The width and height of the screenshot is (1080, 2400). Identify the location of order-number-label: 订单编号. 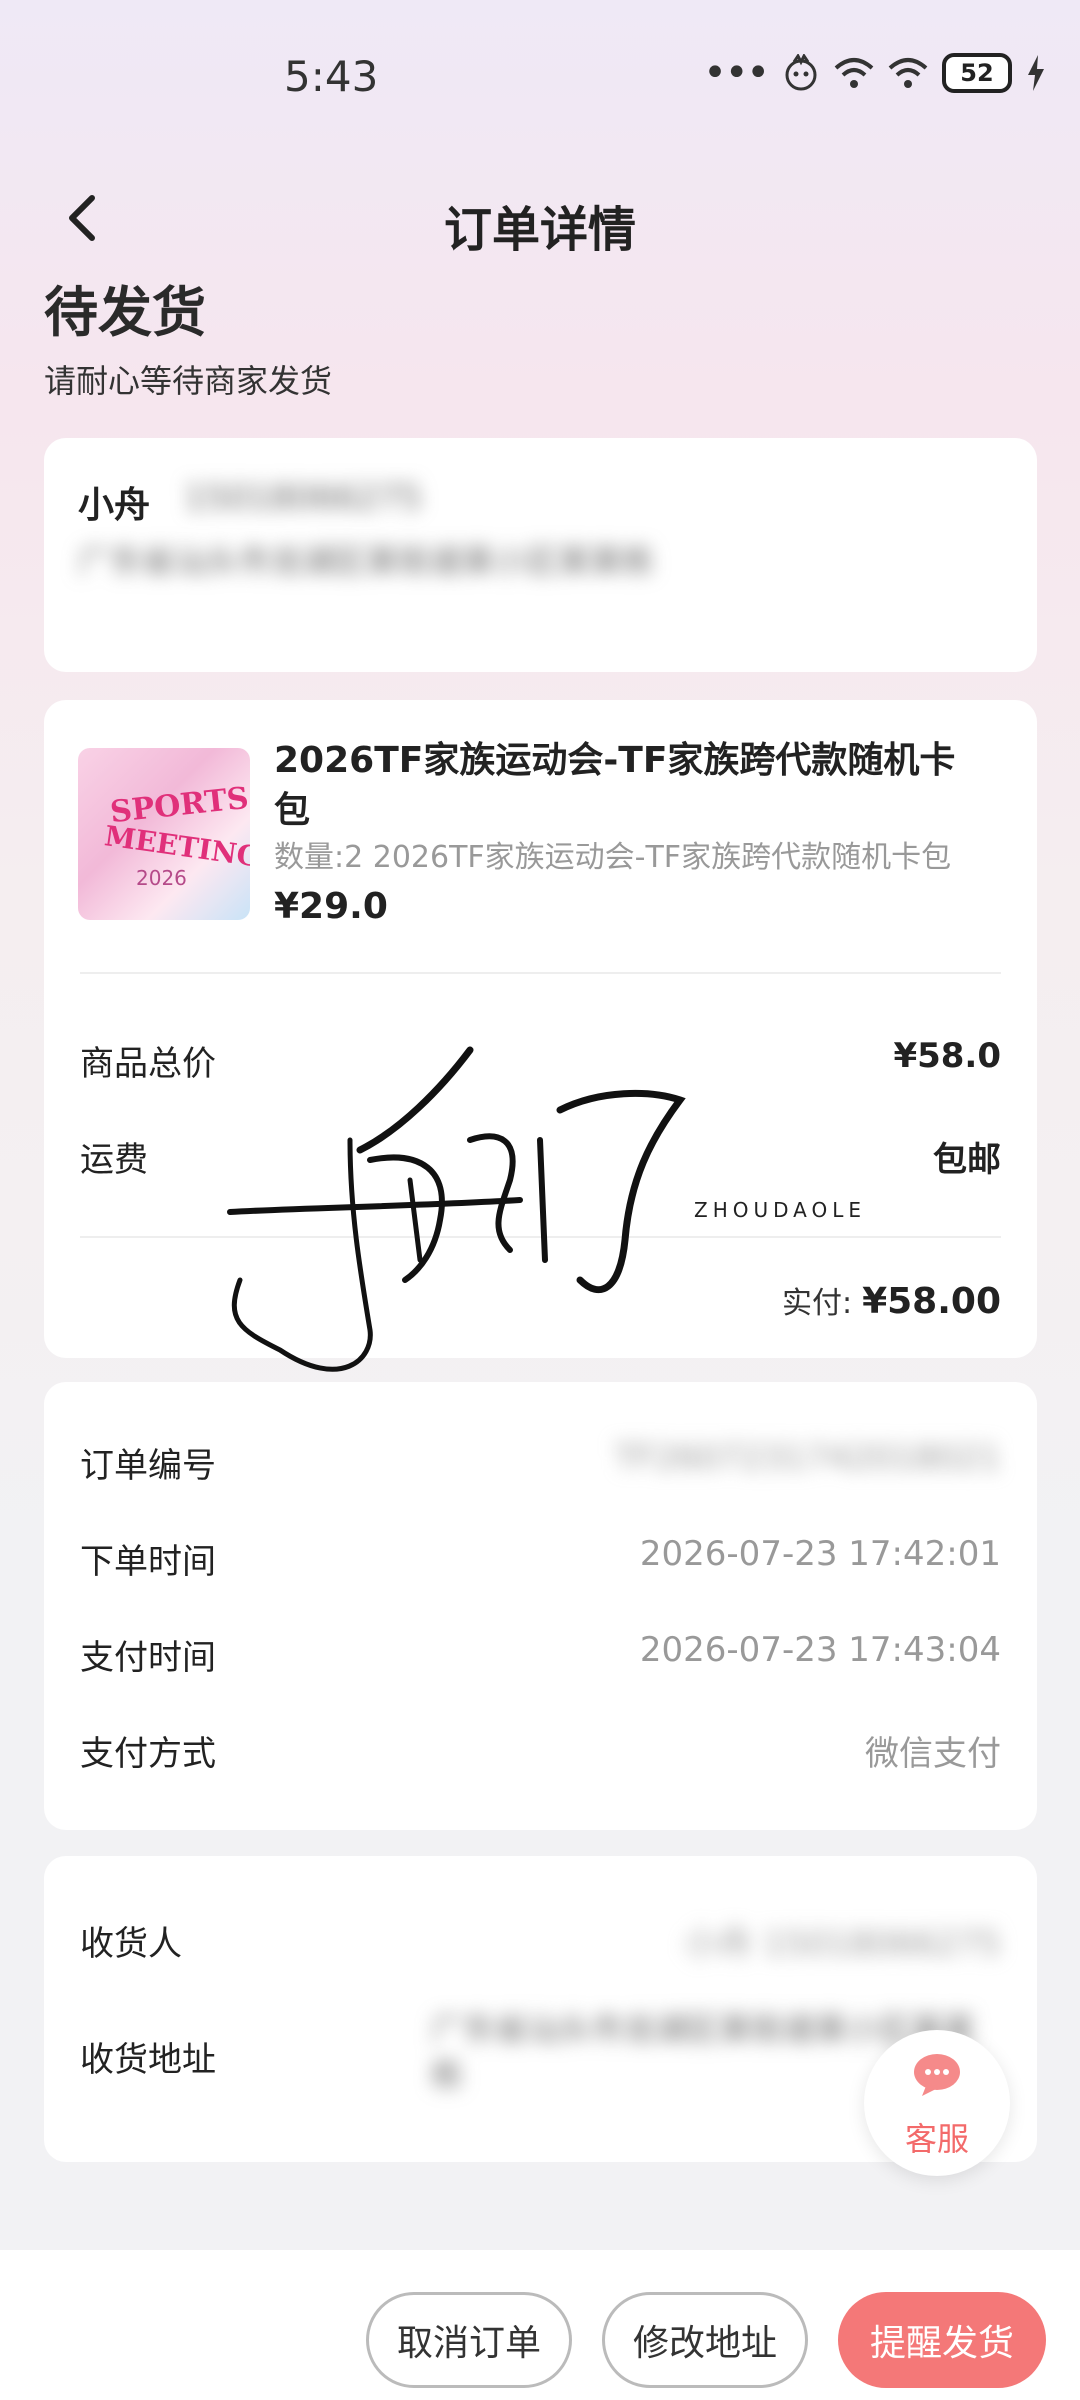
(148, 1466).